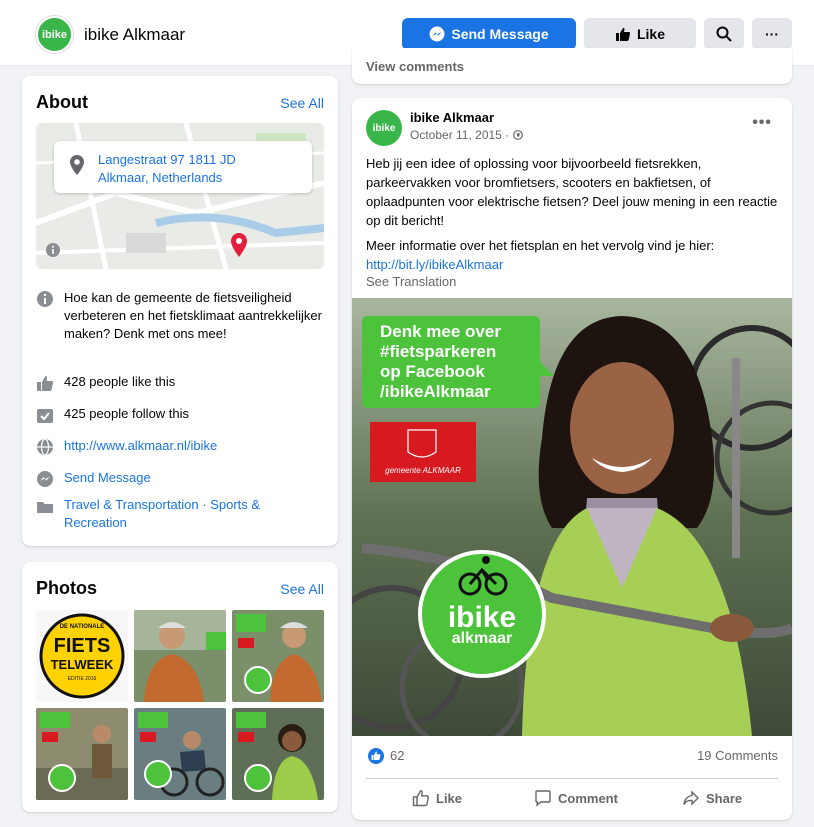  I want to click on send-message-button: Send Message, so click(489, 34).